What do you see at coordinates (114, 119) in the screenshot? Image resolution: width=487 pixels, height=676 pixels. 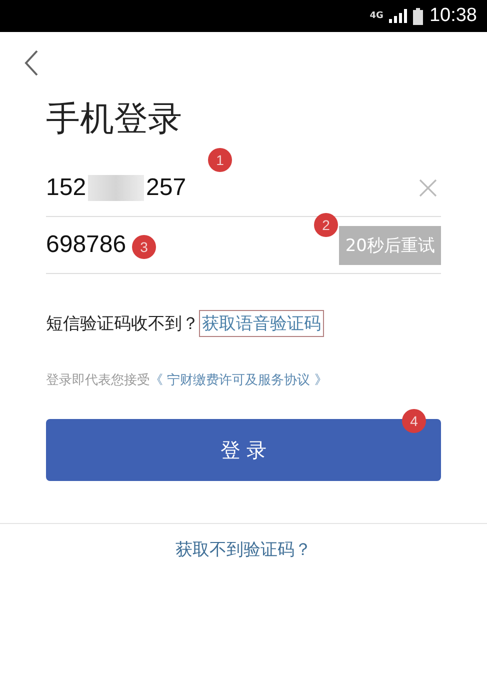 I see `page-title: 手机登录` at bounding box center [114, 119].